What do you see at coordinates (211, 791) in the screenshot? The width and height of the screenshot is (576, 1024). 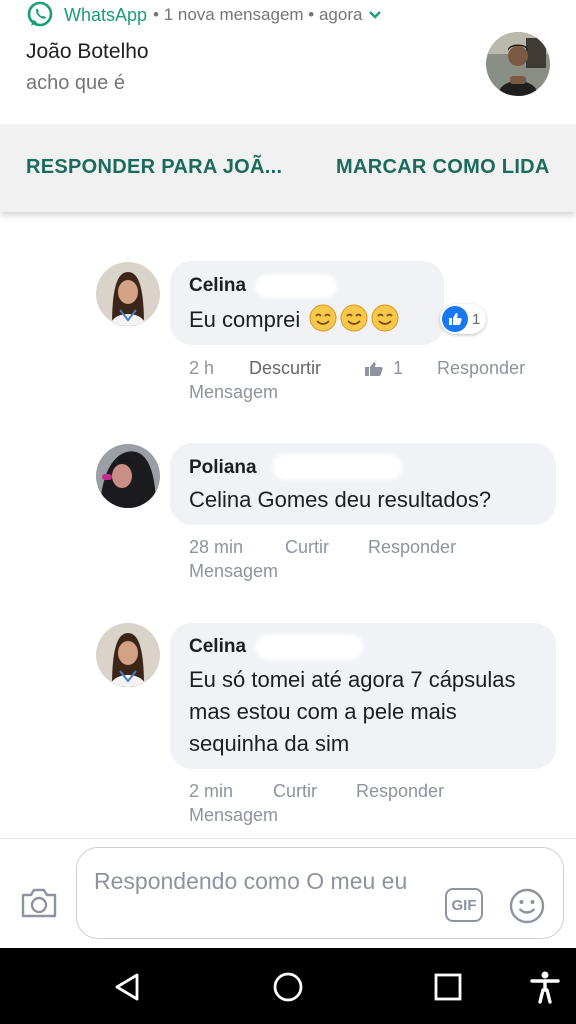 I see `comment-time: 2 min` at bounding box center [211, 791].